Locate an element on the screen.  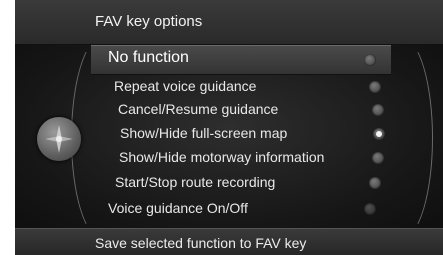
menu-item-show-hide-full-screen-map: Show/Hide full-screen map is located at coordinates (229, 134).